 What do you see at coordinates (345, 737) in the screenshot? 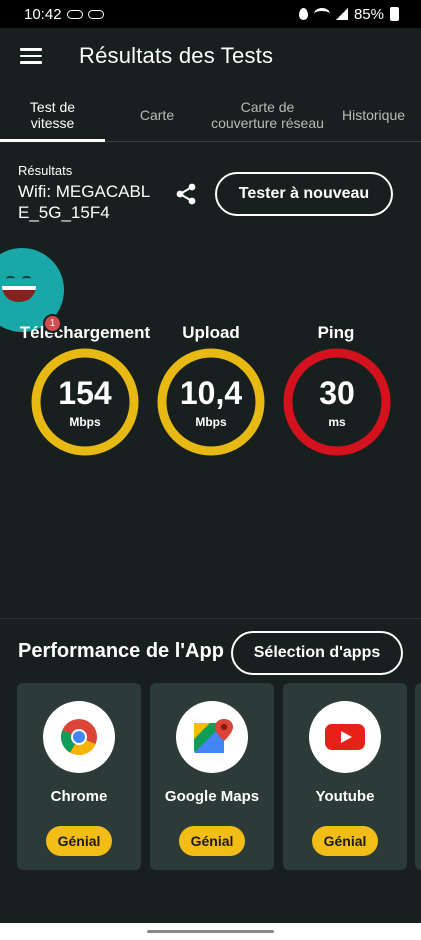
I see `youtube-icon` at bounding box center [345, 737].